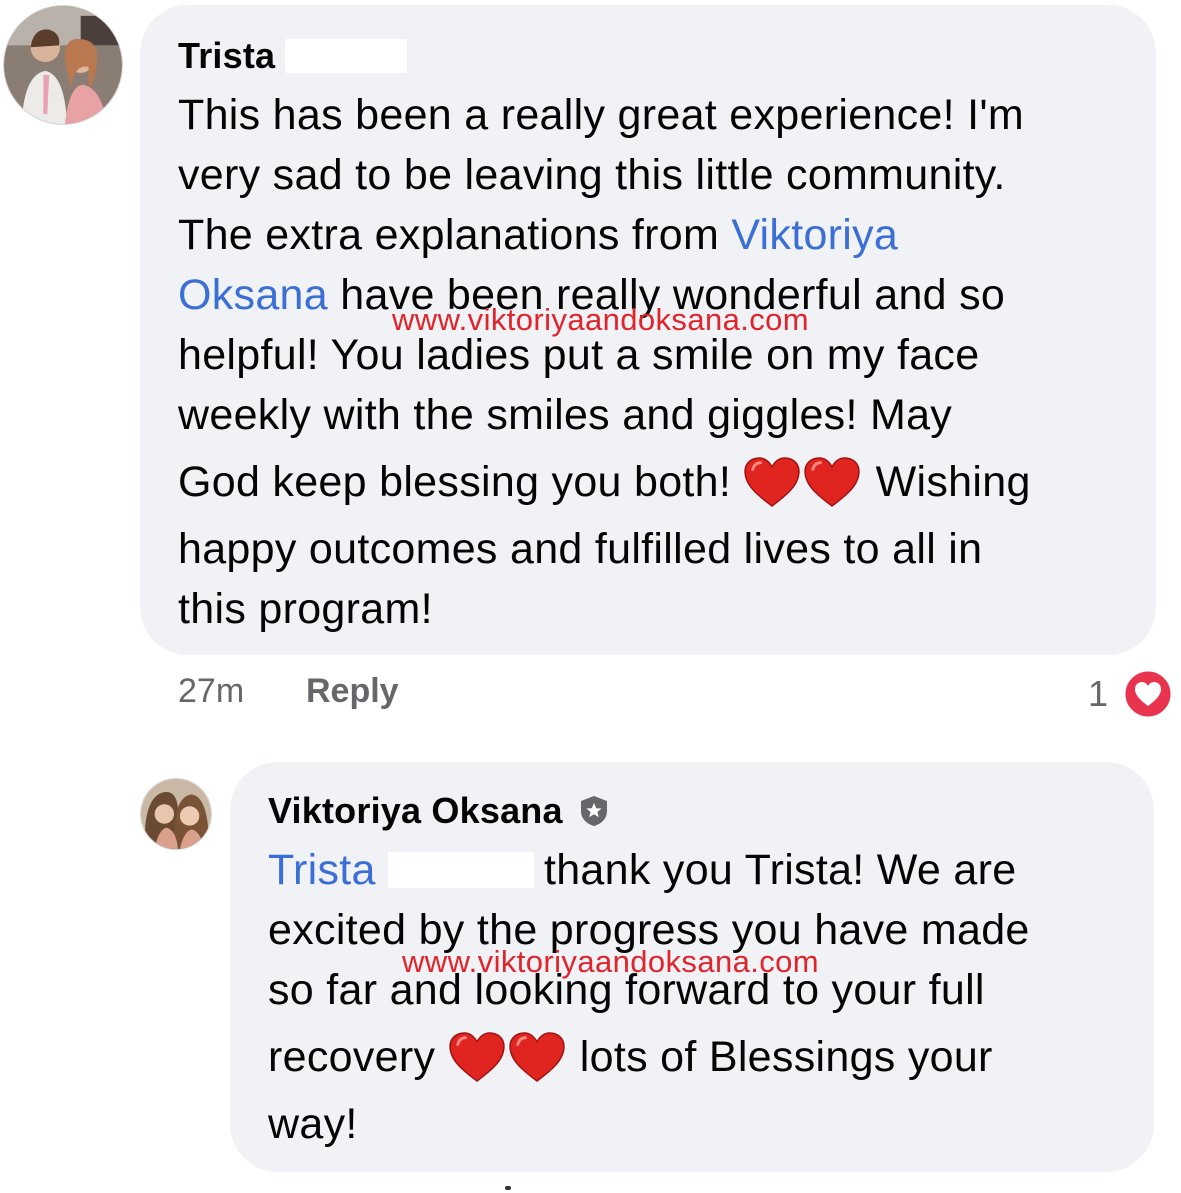 This screenshot has width=1181, height=1193. Describe the element at coordinates (253, 295) in the screenshot. I see `mention-link-second: Oksana` at that location.